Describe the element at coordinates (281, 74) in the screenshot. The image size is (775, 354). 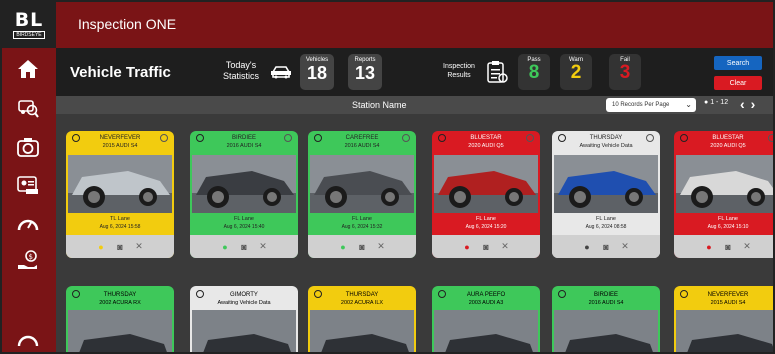
I see `car-icon` at that location.